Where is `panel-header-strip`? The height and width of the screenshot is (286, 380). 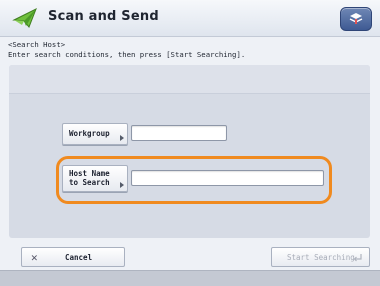
panel-header-strip is located at coordinates (189, 79).